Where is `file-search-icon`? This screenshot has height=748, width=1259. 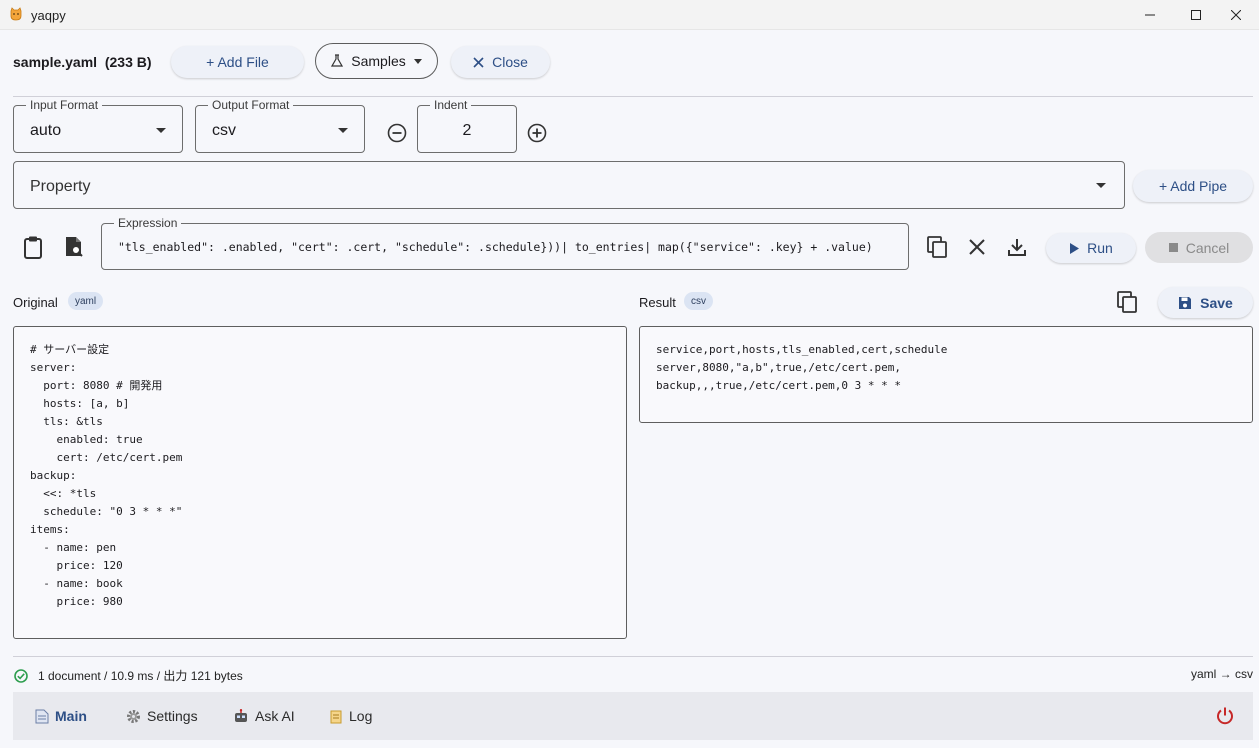 file-search-icon is located at coordinates (74, 247).